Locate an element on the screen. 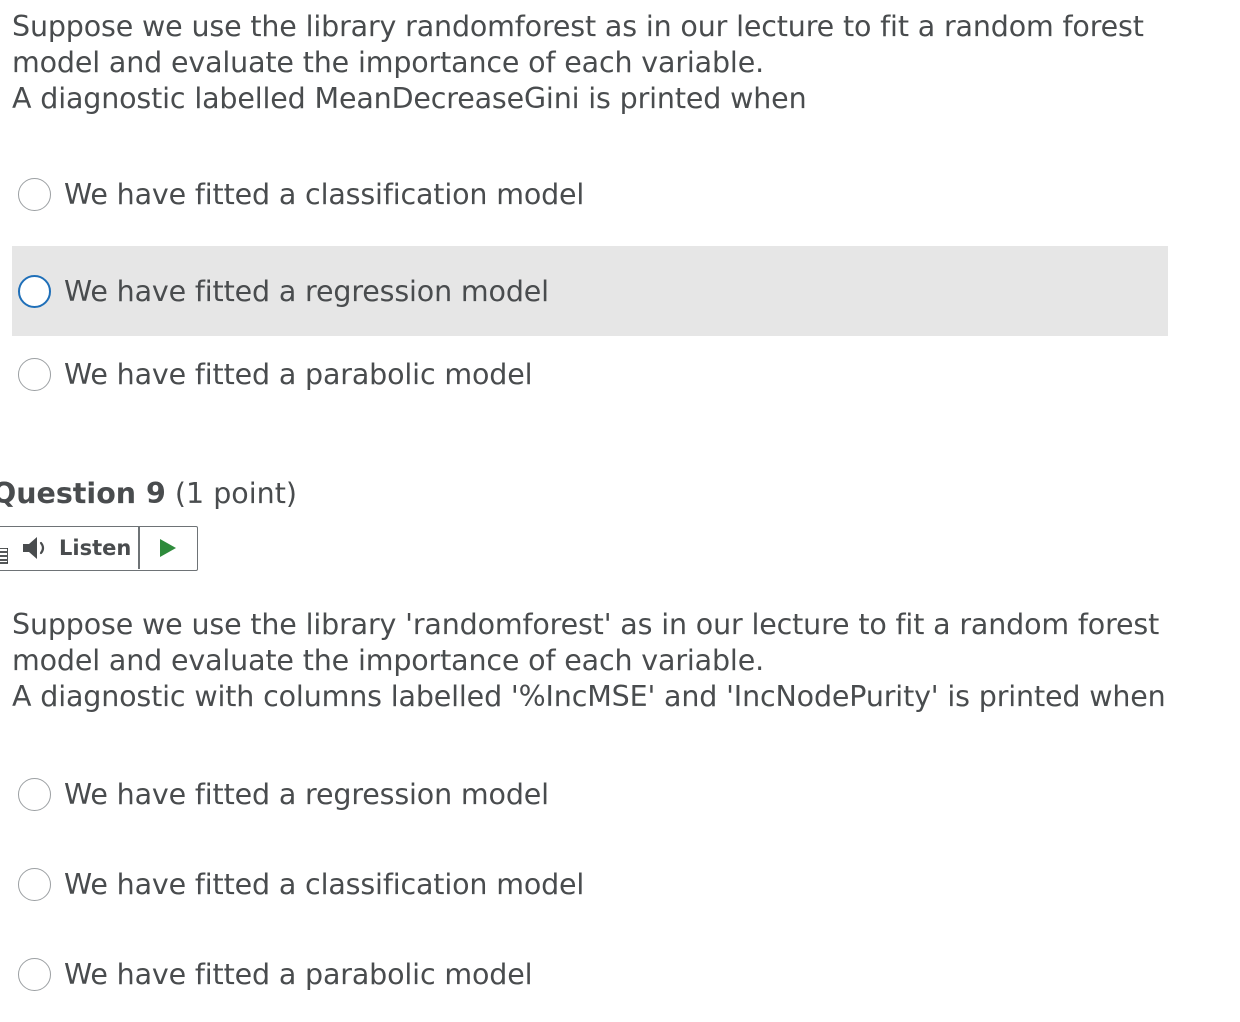 The image size is (1240, 1022). question-8-option-classification: We have fitted a classification model is located at coordinates (590, 194).